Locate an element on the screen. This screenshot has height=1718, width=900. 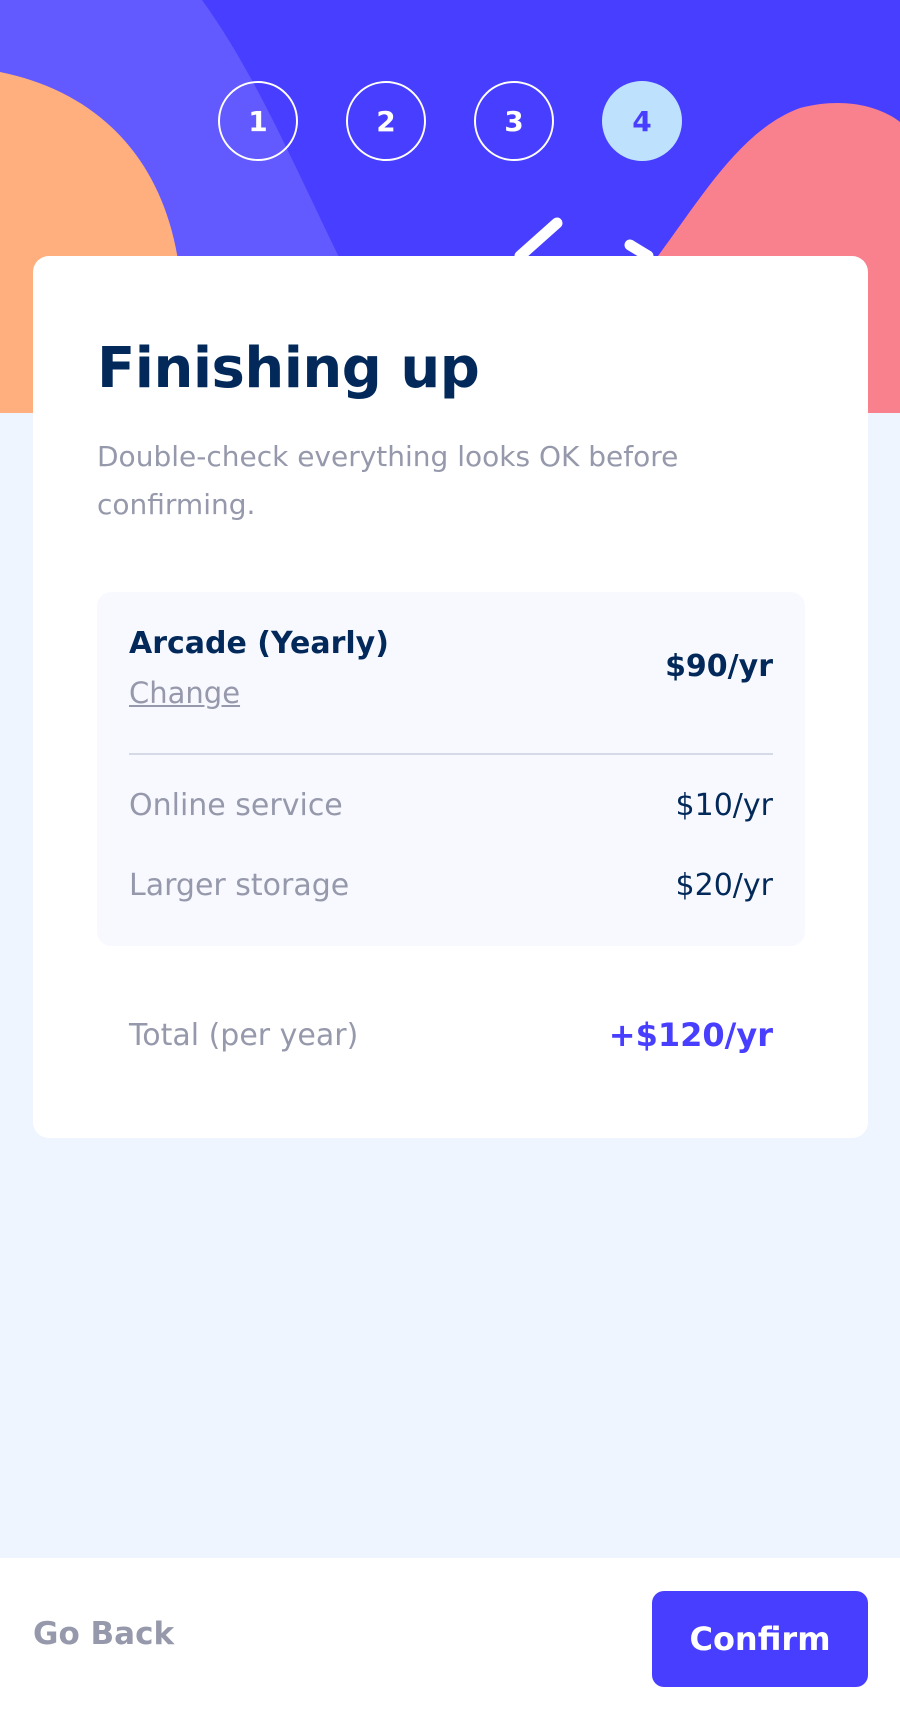
divider is located at coordinates (451, 754).